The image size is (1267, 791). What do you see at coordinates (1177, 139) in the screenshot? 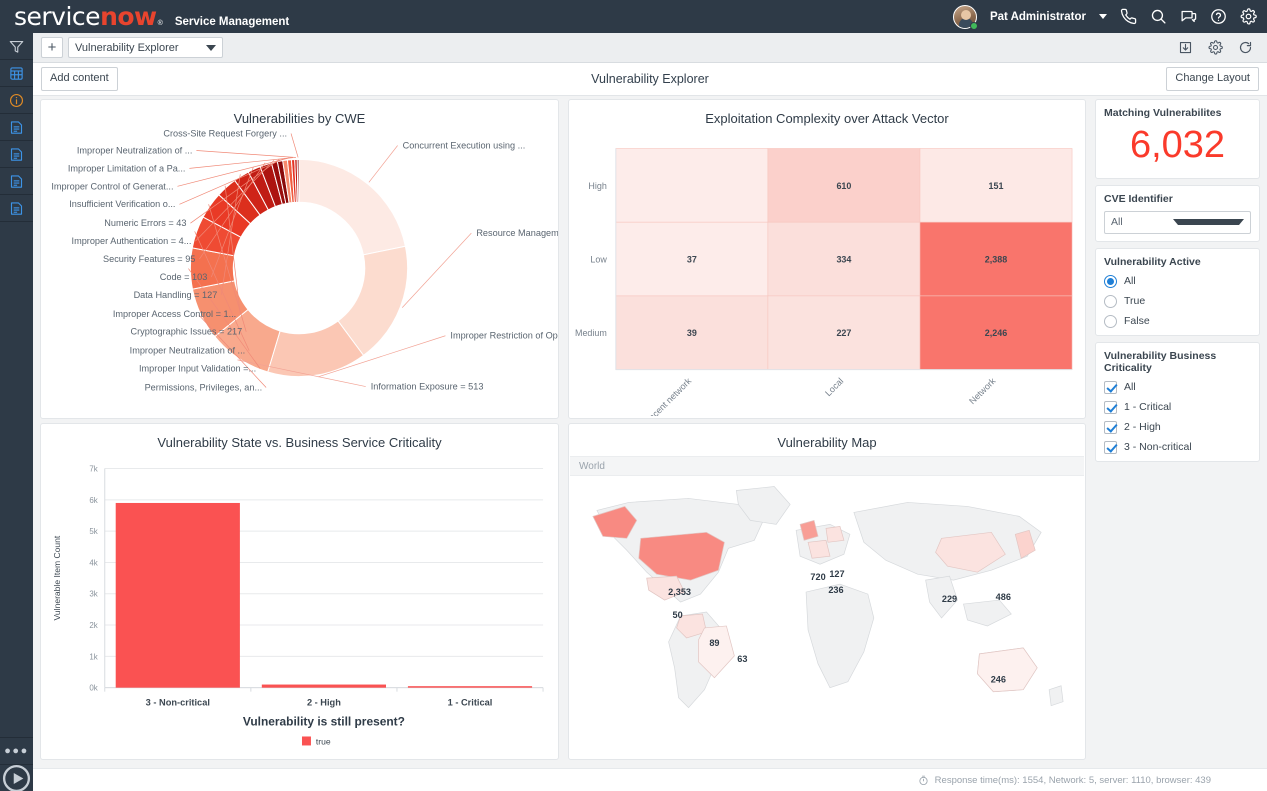
I see `matching-vulnerabilities-card: Matching Vulnerabilites 6,032` at bounding box center [1177, 139].